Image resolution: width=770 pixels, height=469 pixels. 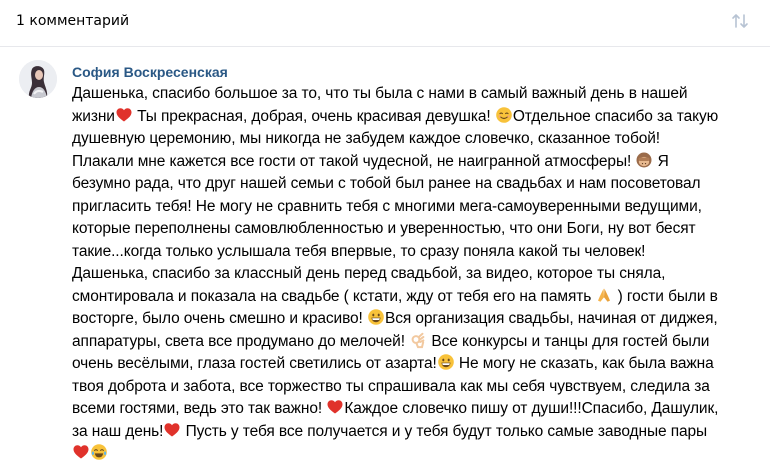 What do you see at coordinates (661, 161) in the screenshot?
I see `comment-line-text: Я` at bounding box center [661, 161].